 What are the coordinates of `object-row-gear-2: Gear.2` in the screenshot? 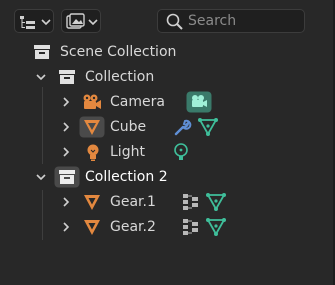 It's located at (167, 227).